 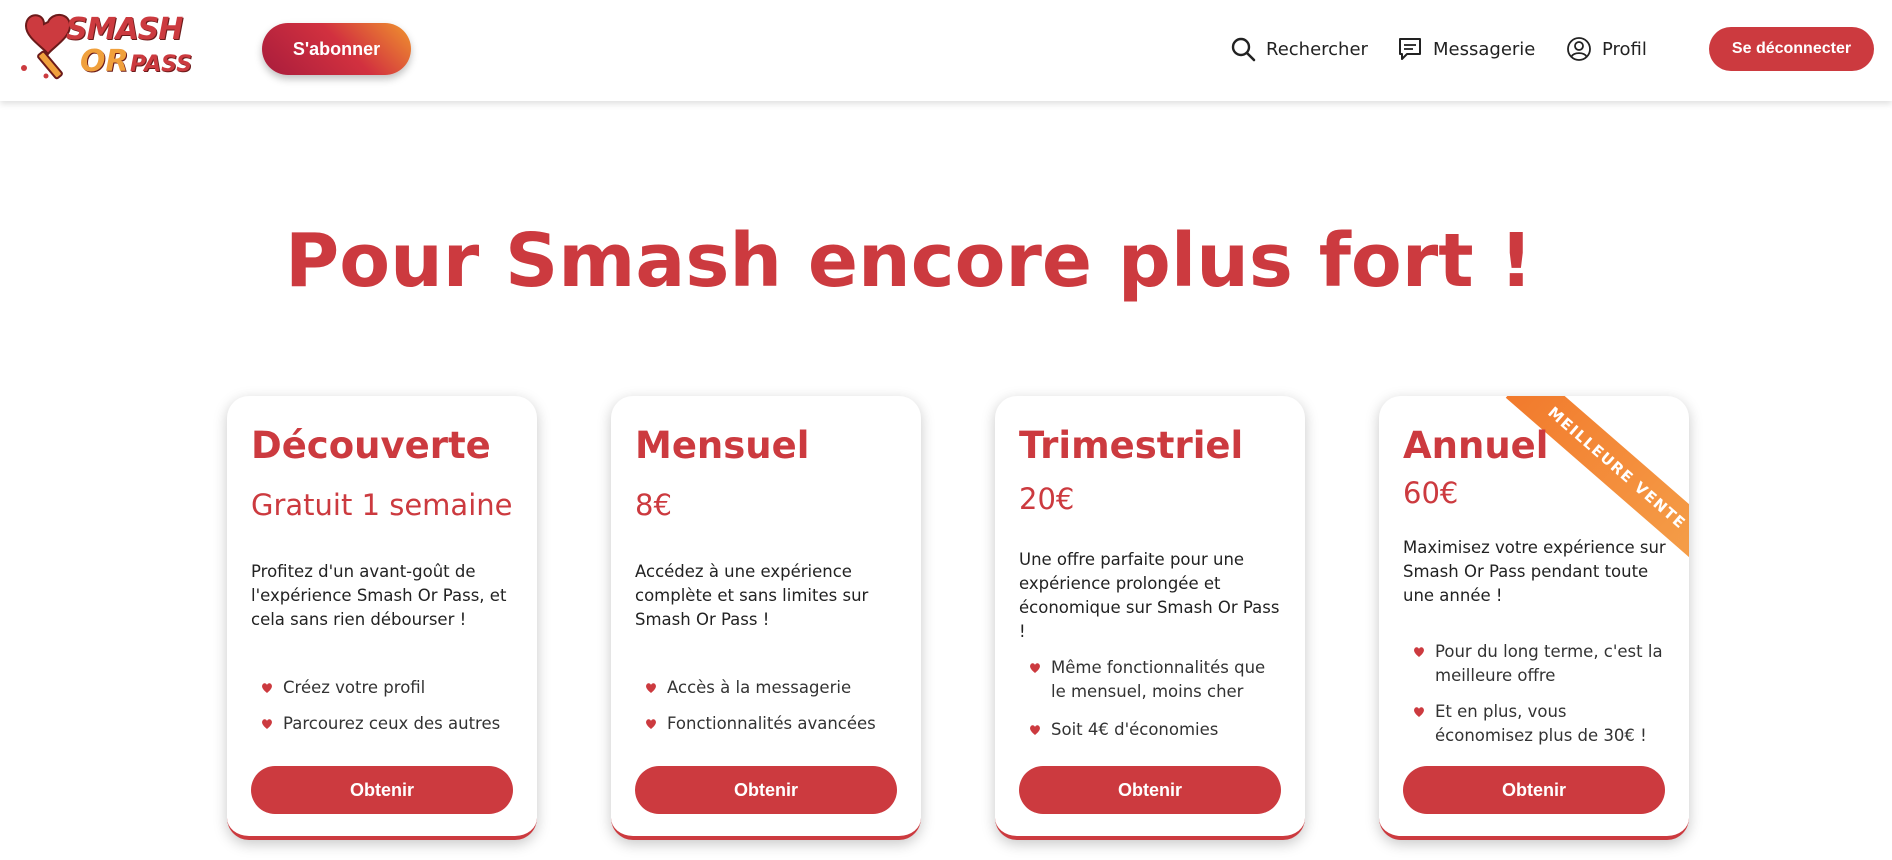 What do you see at coordinates (759, 687) in the screenshot?
I see `plan-feature-text: Accès à la messagerie` at bounding box center [759, 687].